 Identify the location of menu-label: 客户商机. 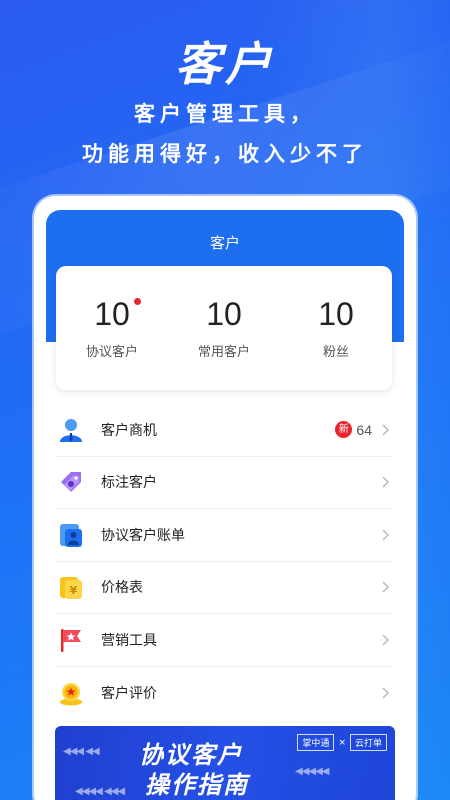
(129, 430).